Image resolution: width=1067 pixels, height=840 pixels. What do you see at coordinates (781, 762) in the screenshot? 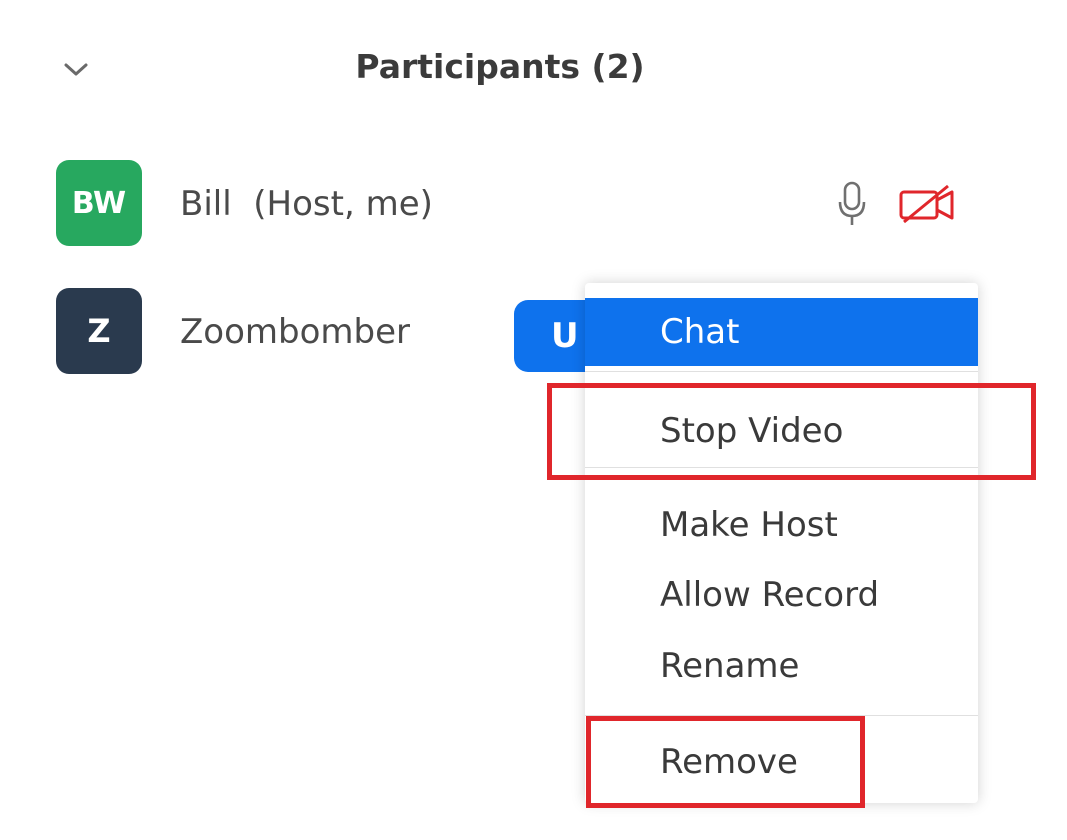
I see `menu-item-remove: Remove` at bounding box center [781, 762].